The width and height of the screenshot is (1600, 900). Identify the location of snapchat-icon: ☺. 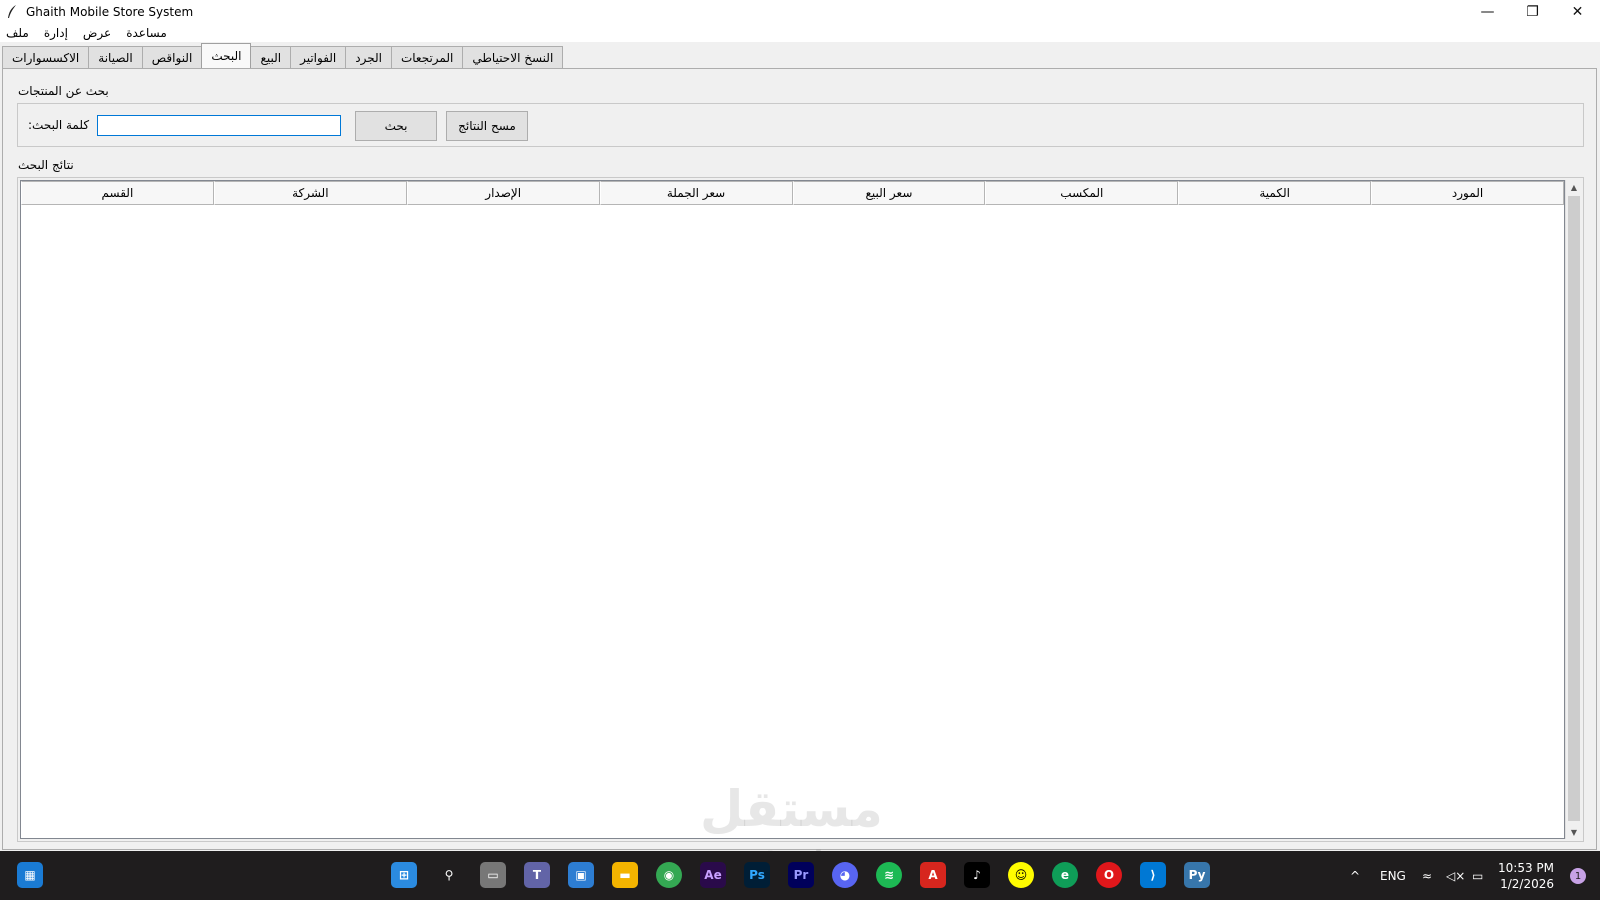
(1021, 875).